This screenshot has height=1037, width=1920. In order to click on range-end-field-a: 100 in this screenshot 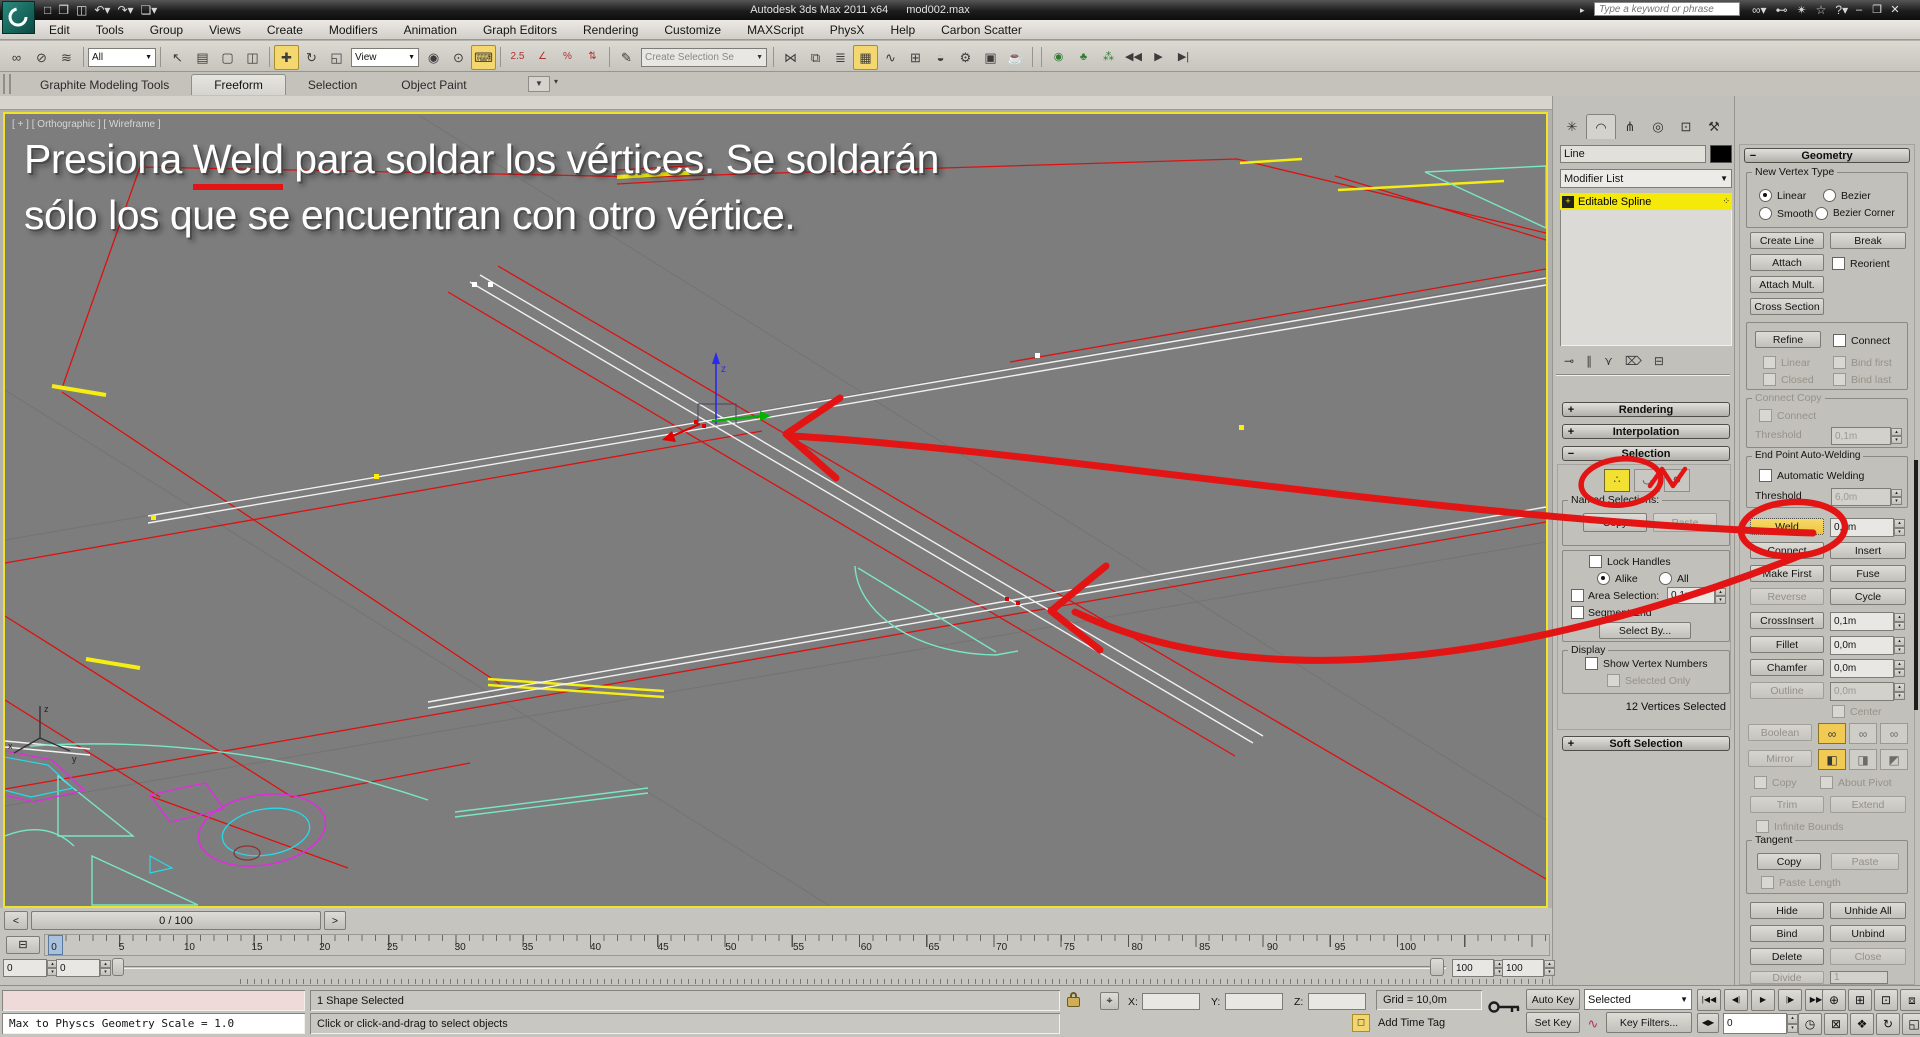, I will do `click(1473, 968)`.